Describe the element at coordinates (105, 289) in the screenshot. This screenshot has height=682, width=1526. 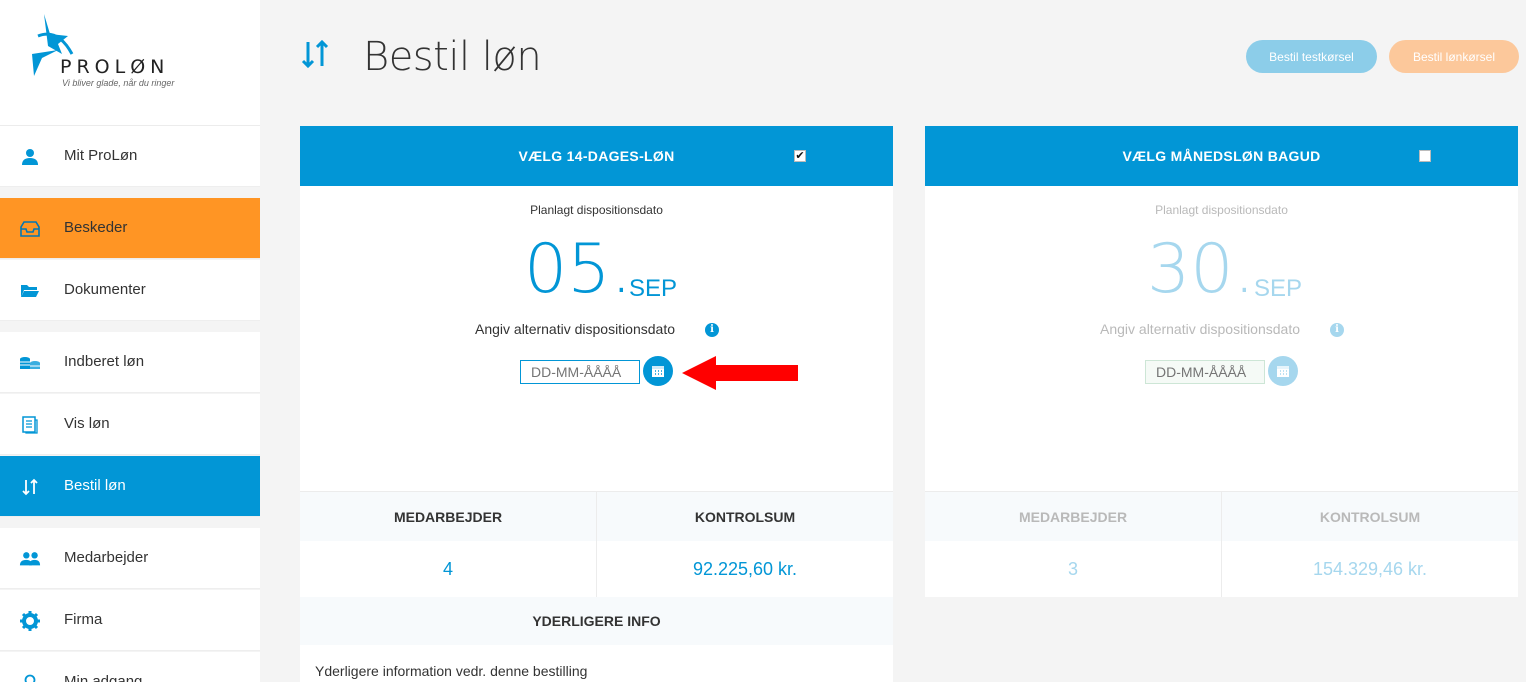
I see `sidebar-item-label: Dokumenter` at that location.